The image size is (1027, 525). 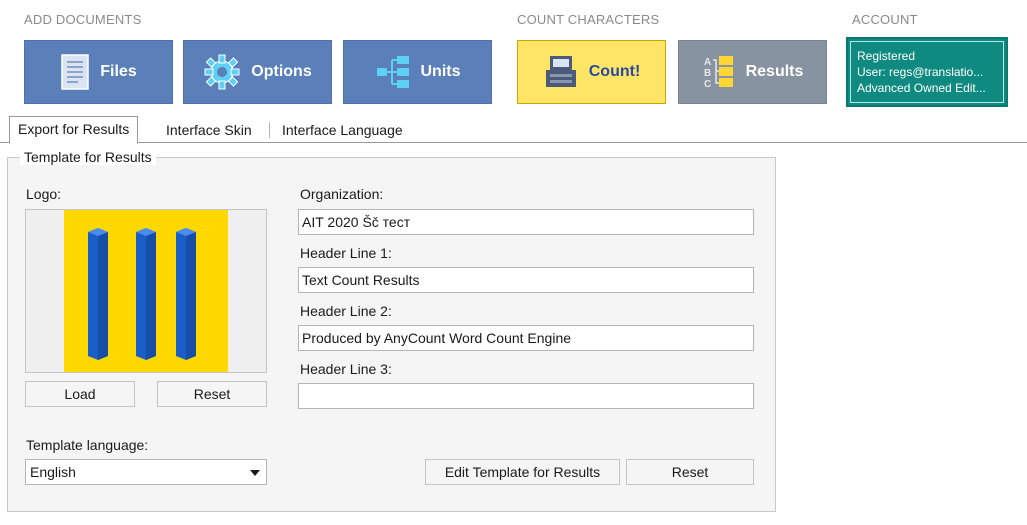 I want to click on template-language-label: Template language:, so click(x=87, y=445).